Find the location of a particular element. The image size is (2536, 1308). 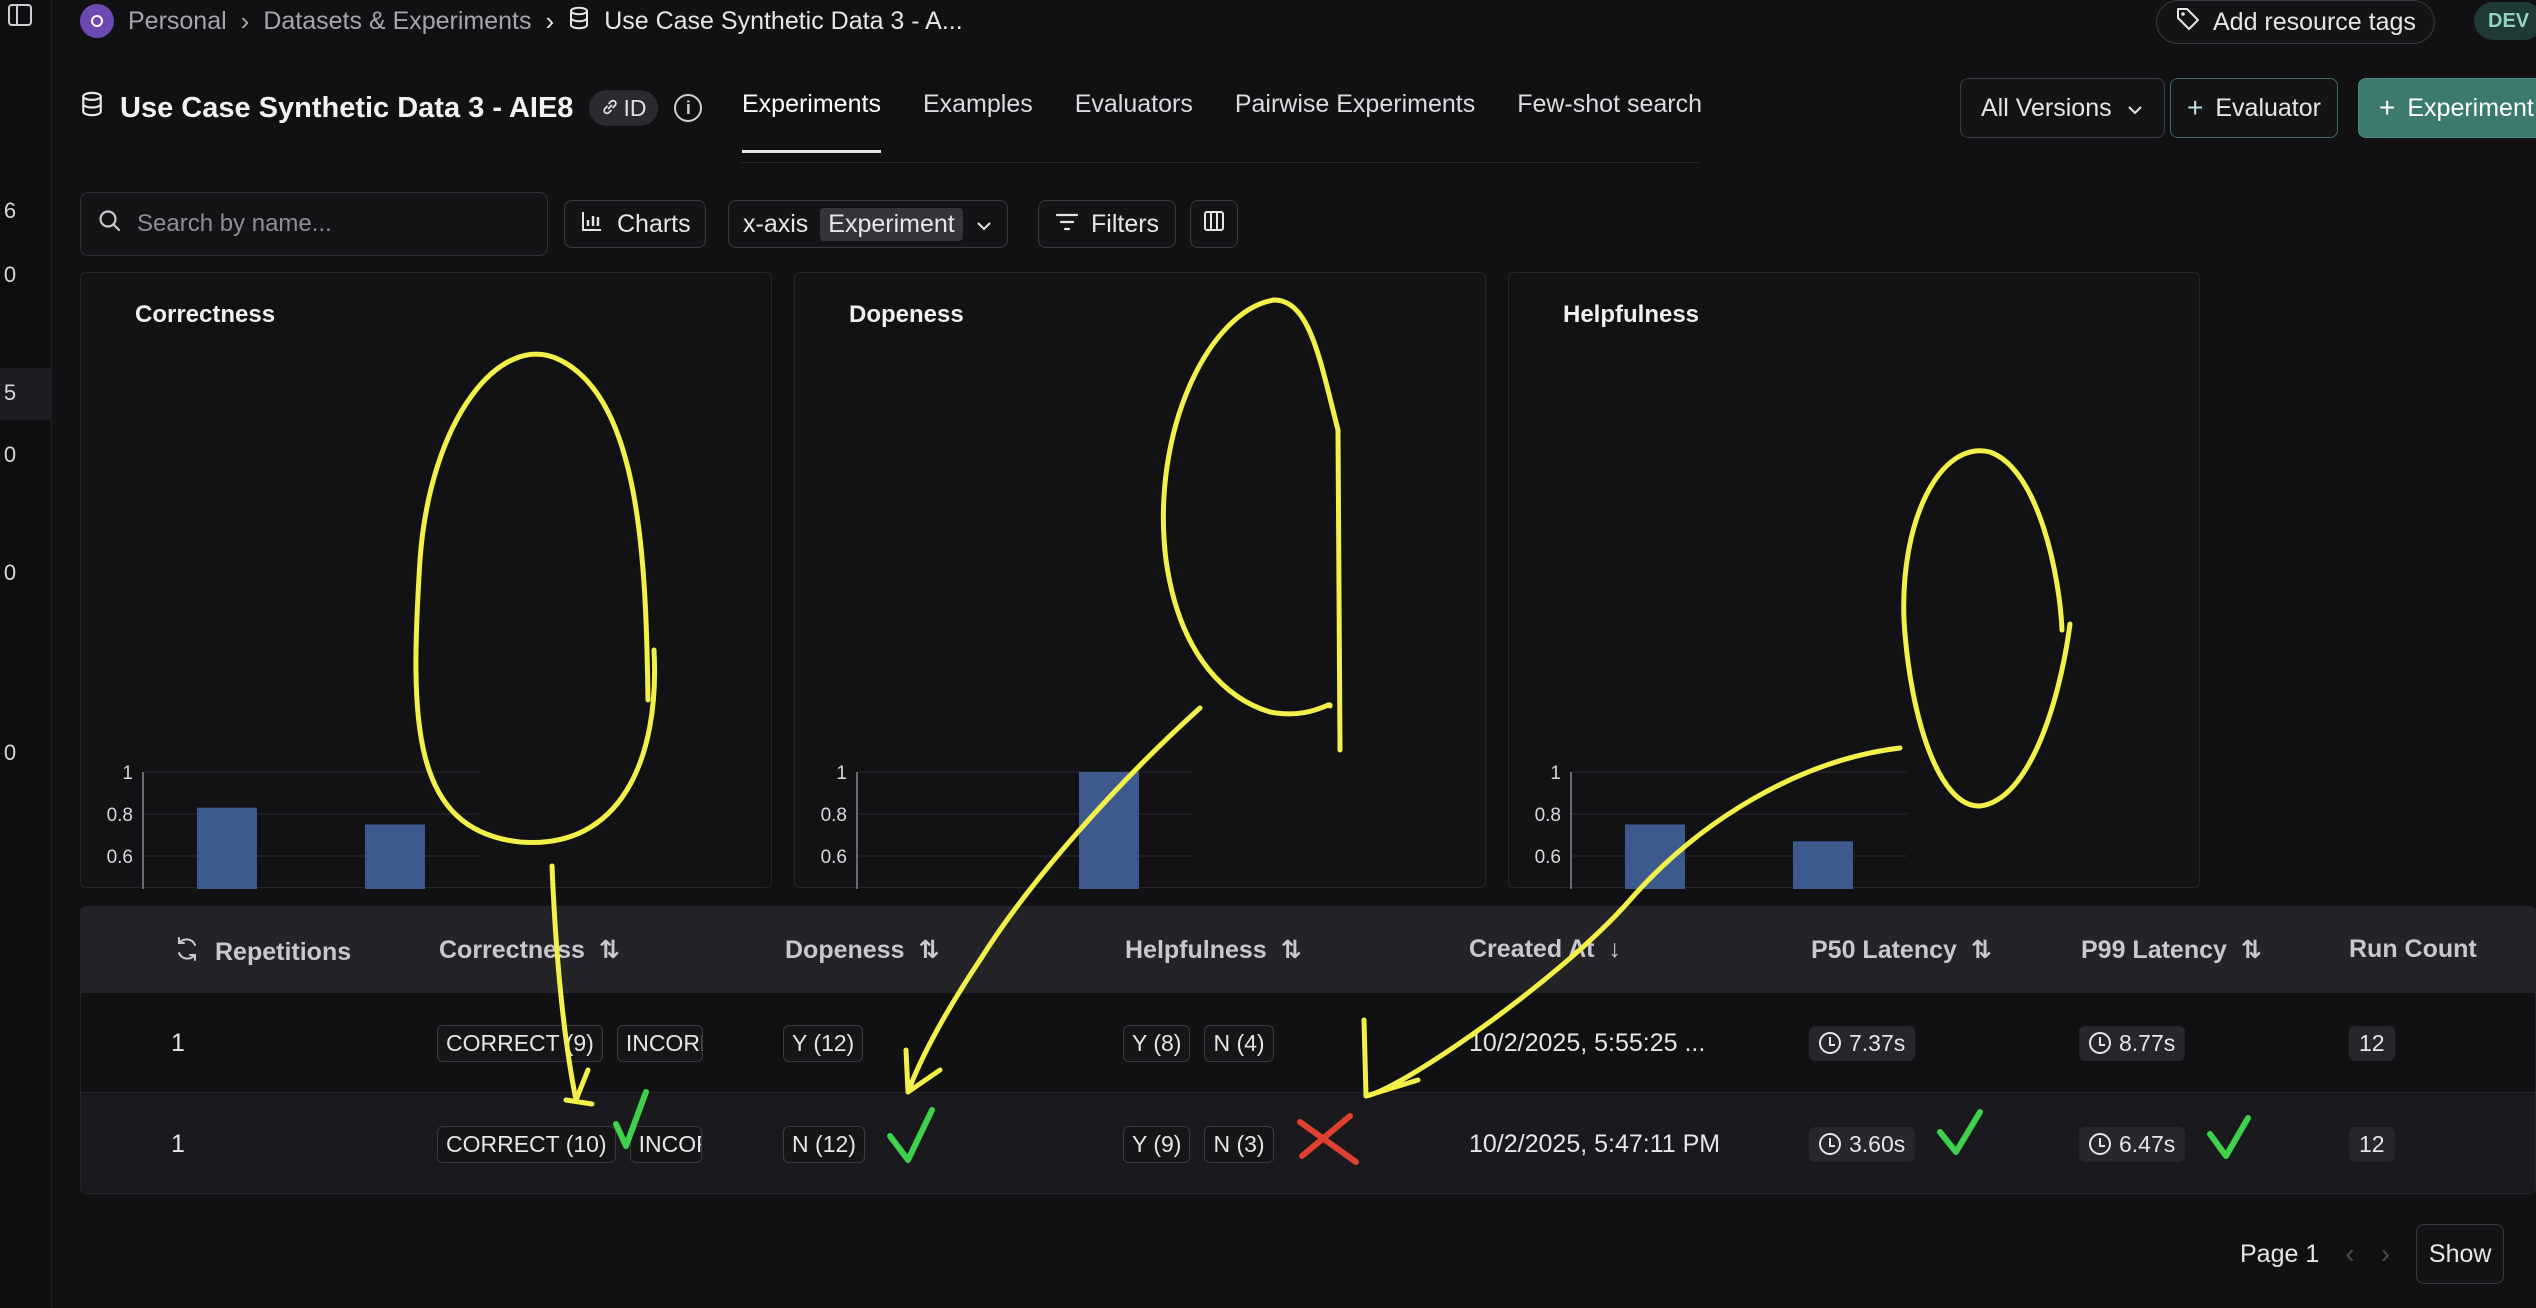

tab-pairwise-experiments: Pairwise Experiments is located at coordinates (1355, 121).